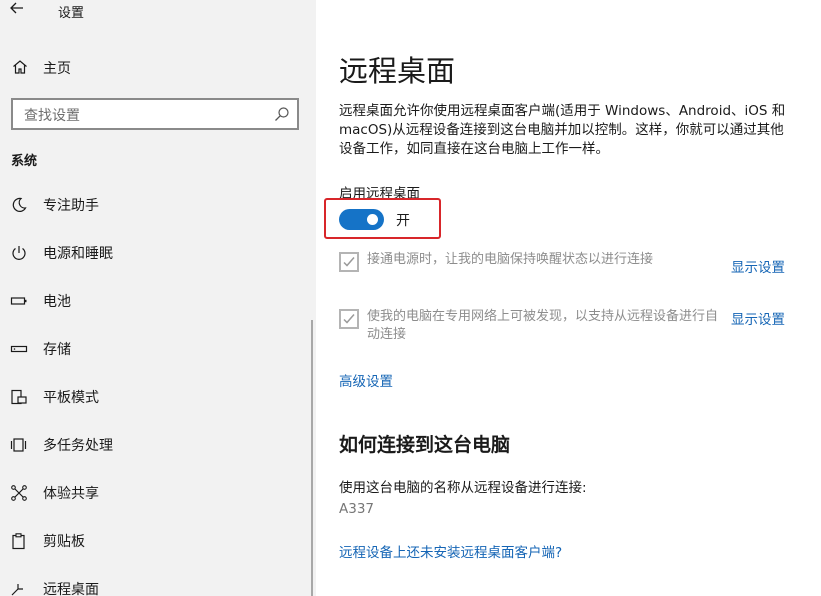 The height and width of the screenshot is (596, 821). Describe the element at coordinates (158, 583) in the screenshot. I see `sidebar-item-remote-desktop: 远程桌面` at that location.